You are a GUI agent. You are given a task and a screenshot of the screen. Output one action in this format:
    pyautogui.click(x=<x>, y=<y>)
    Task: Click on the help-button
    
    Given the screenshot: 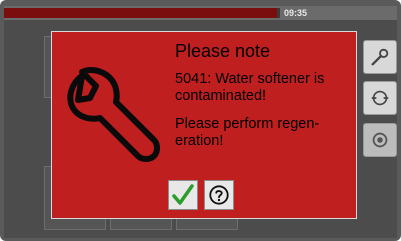 What is the action you would take?
    pyautogui.click(x=219, y=195)
    